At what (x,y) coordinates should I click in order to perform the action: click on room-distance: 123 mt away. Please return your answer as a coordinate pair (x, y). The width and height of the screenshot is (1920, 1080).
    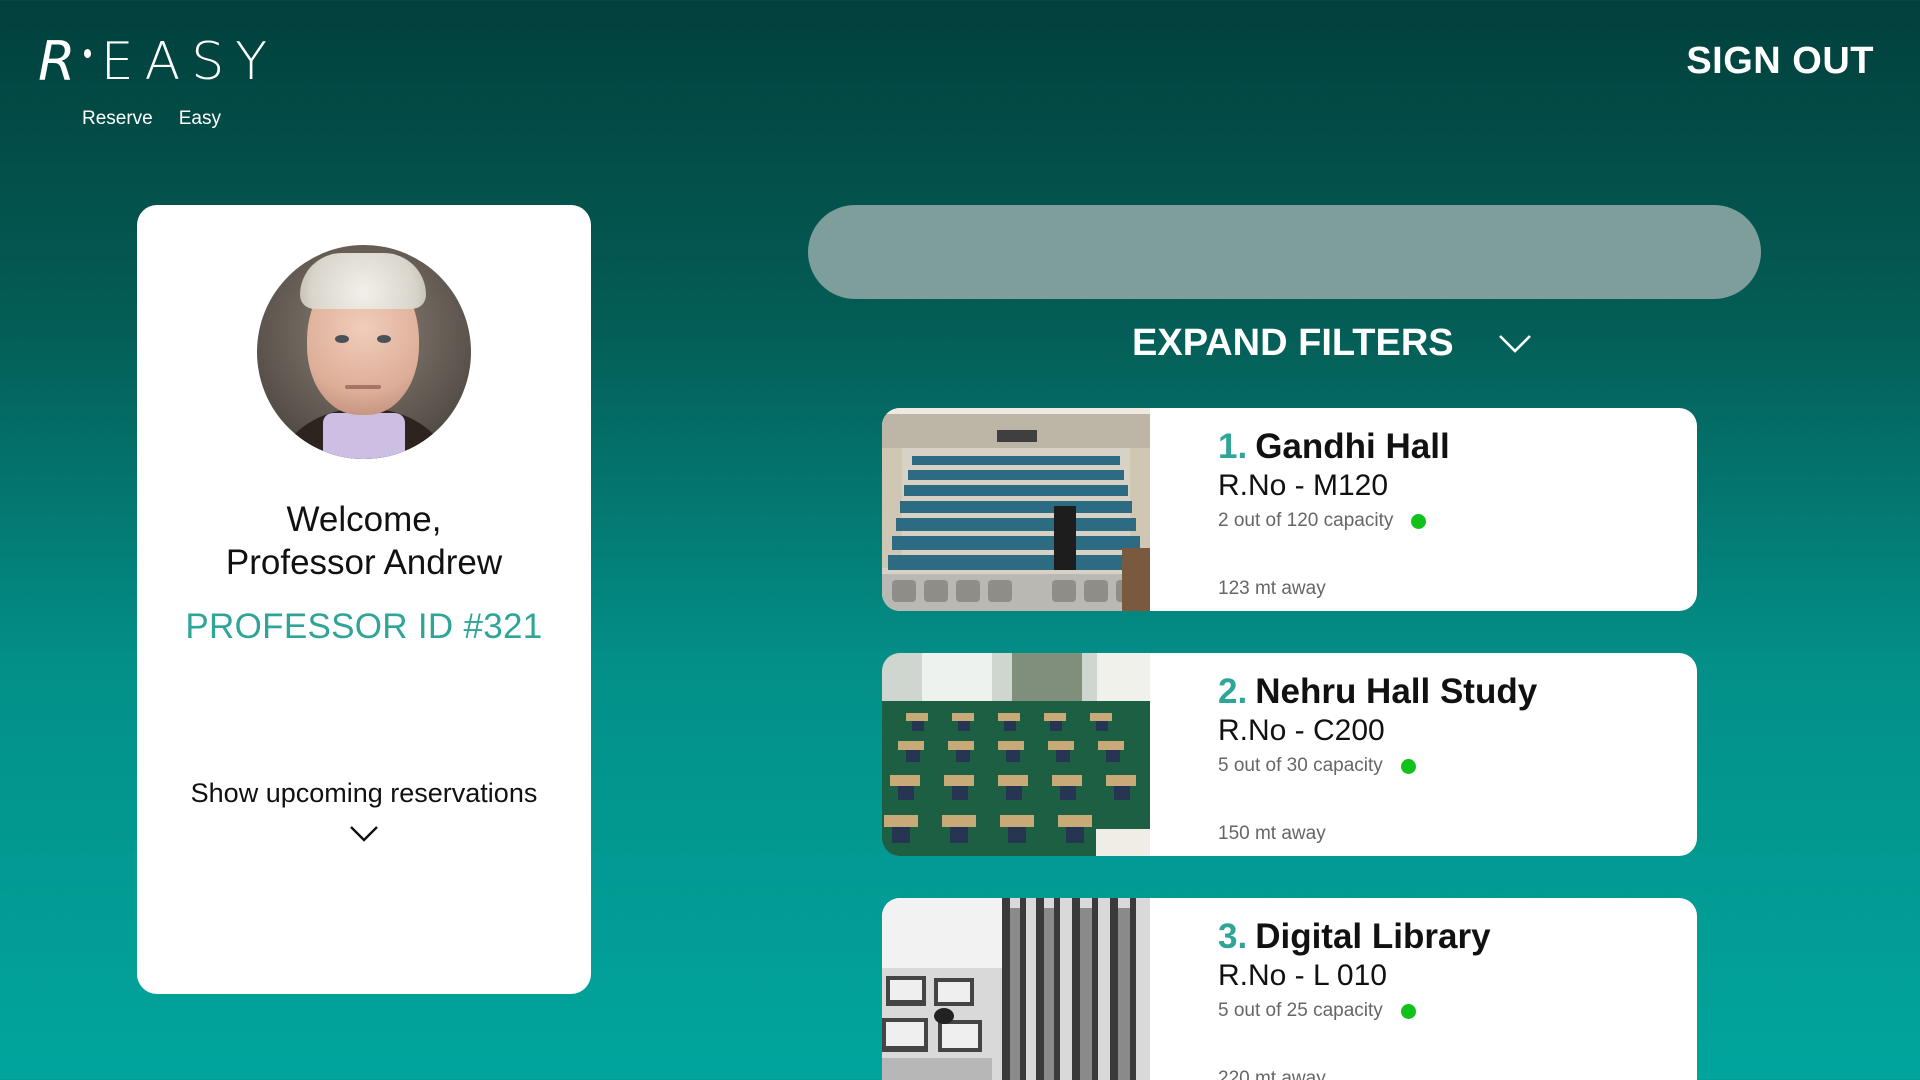
    Looking at the image, I should click on (1272, 588).